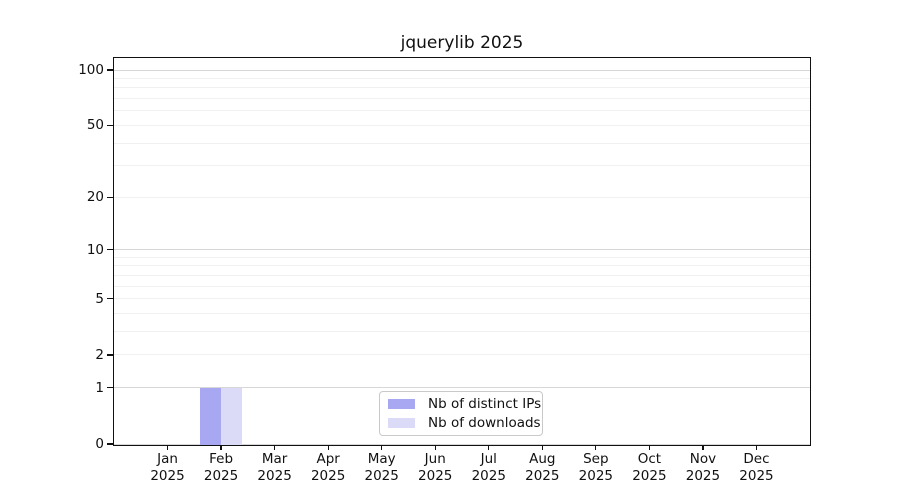  Describe the element at coordinates (95, 125) in the screenshot. I see `y-tick-label: 50` at that location.